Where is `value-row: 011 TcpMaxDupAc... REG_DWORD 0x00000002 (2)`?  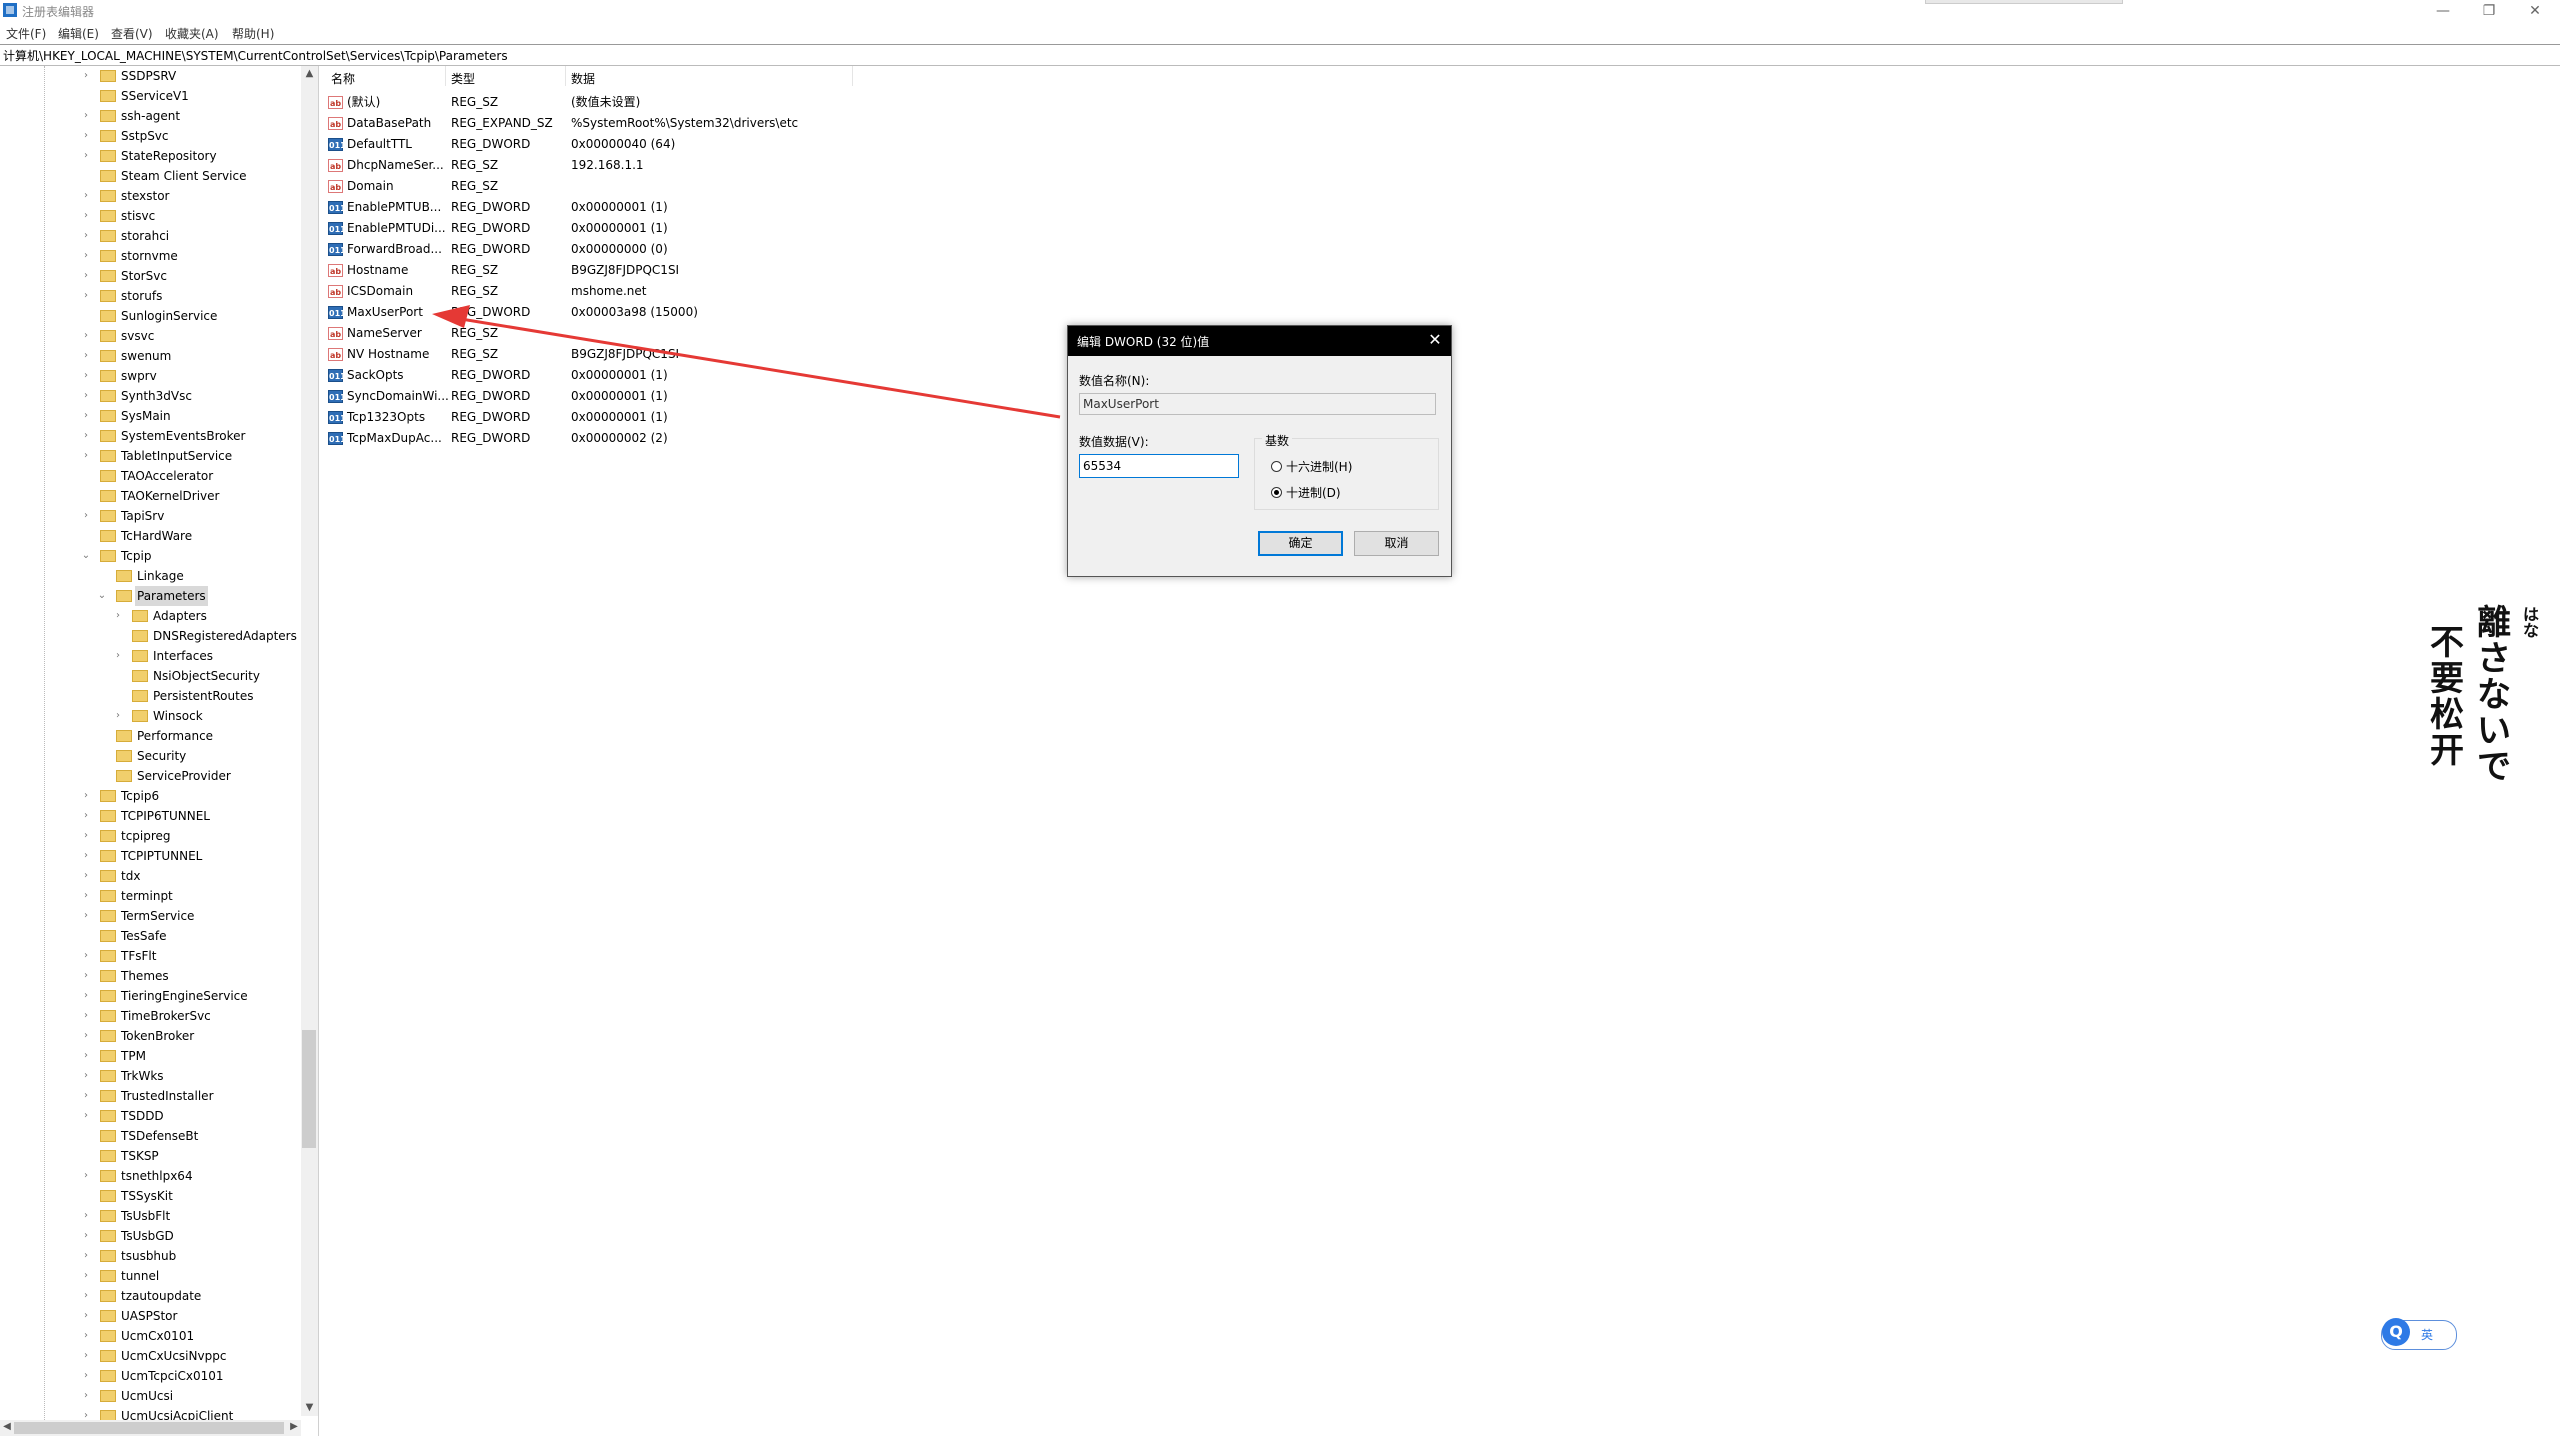 value-row: 011 TcpMaxDupAc... REG_DWORD 0x00000002 (2) is located at coordinates (628, 438).